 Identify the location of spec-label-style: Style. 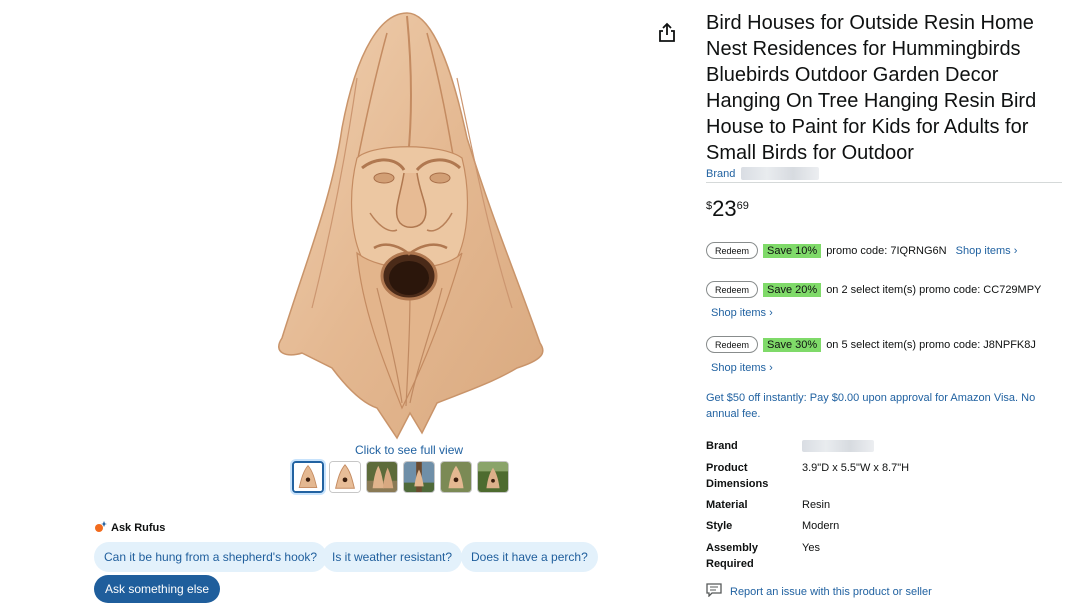
(719, 526).